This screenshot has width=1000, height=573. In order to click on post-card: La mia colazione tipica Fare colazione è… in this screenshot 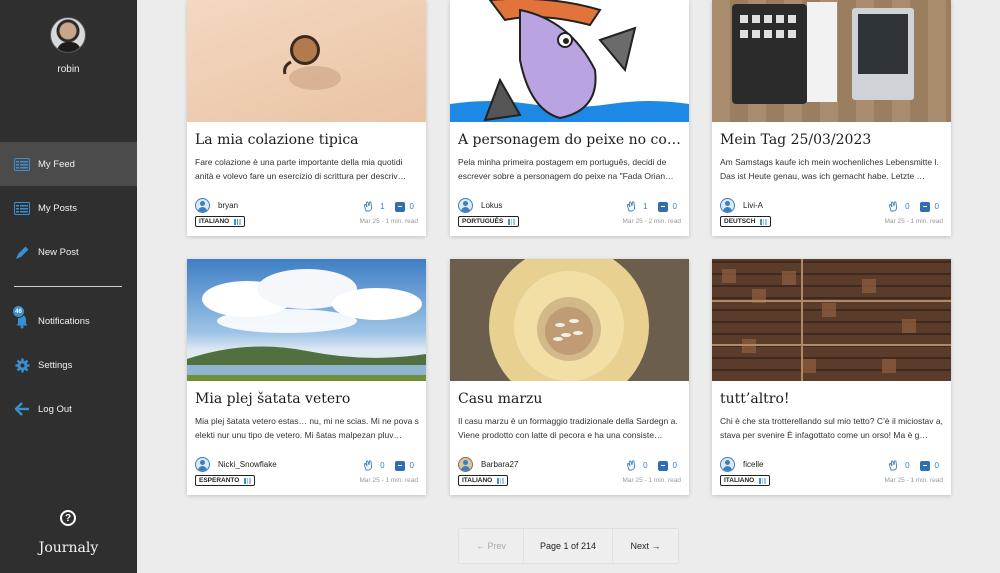, I will do `click(306, 118)`.